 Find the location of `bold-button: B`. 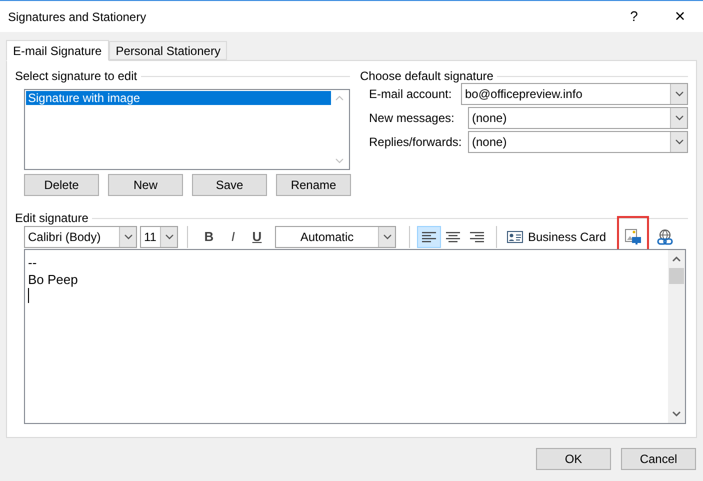

bold-button: B is located at coordinates (209, 237).